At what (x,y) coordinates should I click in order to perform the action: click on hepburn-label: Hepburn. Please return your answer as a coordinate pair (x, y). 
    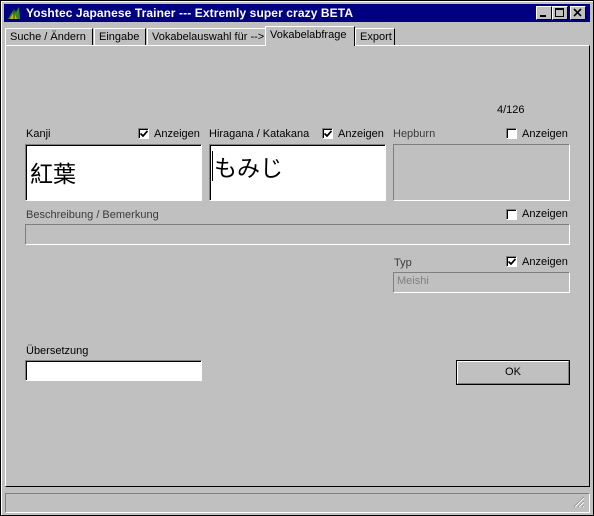
    Looking at the image, I should click on (414, 134).